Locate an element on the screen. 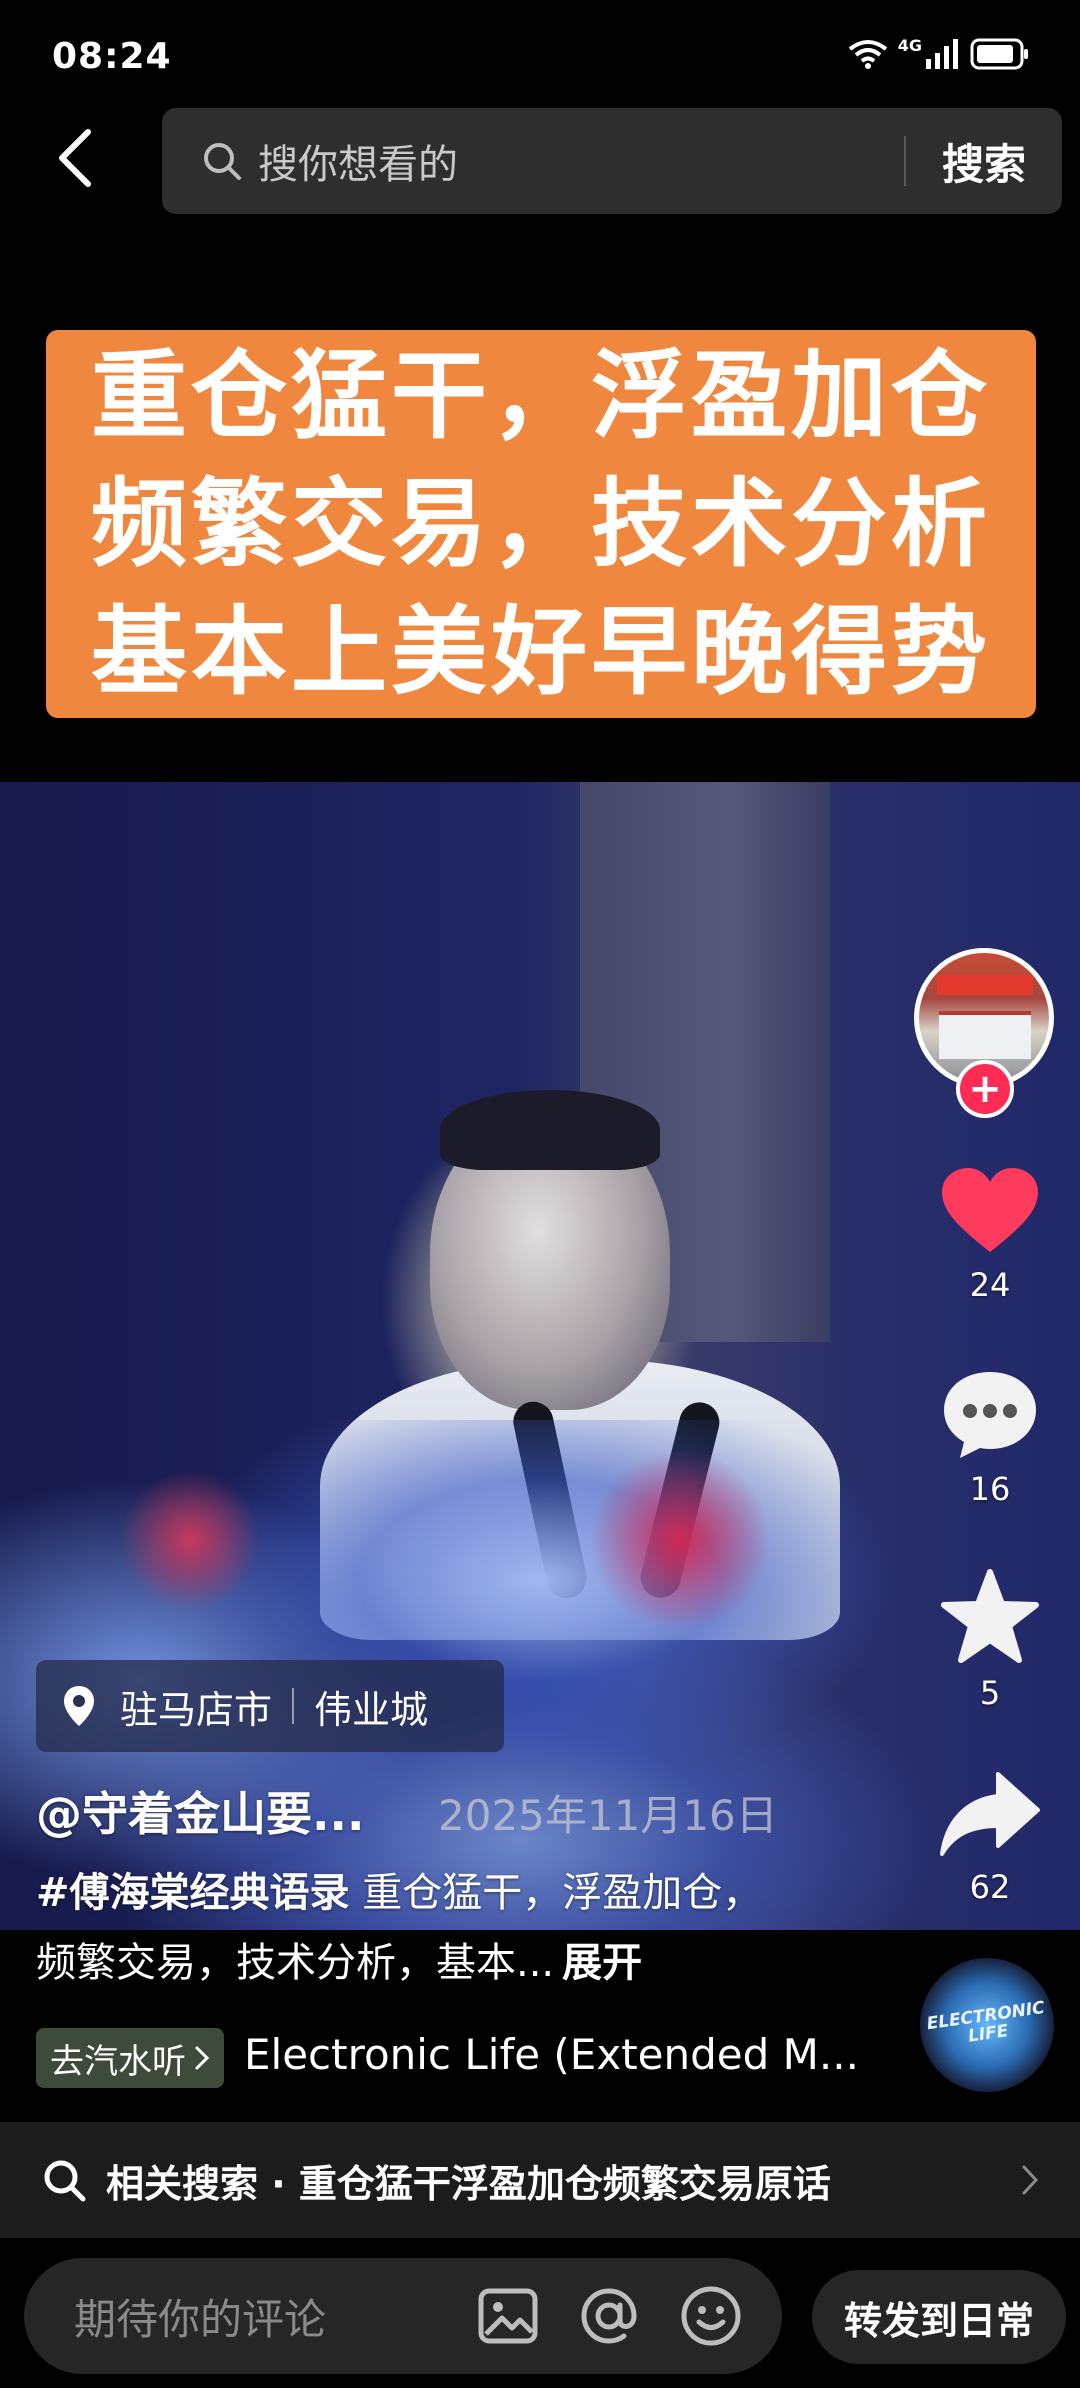 This screenshot has width=1080, height=2388. comment-input-bar: 期待你的评论 is located at coordinates (403, 2316).